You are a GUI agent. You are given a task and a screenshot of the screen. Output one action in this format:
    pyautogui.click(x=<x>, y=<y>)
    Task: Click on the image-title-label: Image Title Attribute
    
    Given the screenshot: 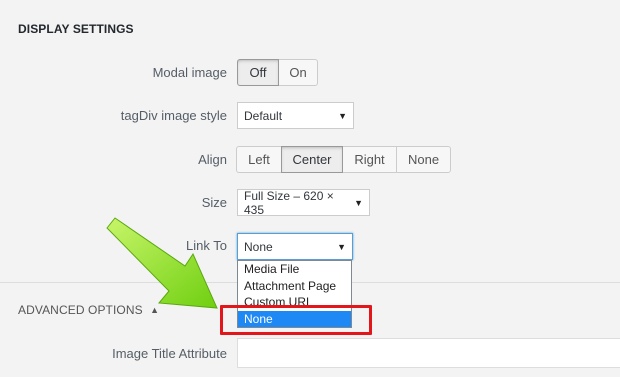 What is the action you would take?
    pyautogui.click(x=169, y=353)
    